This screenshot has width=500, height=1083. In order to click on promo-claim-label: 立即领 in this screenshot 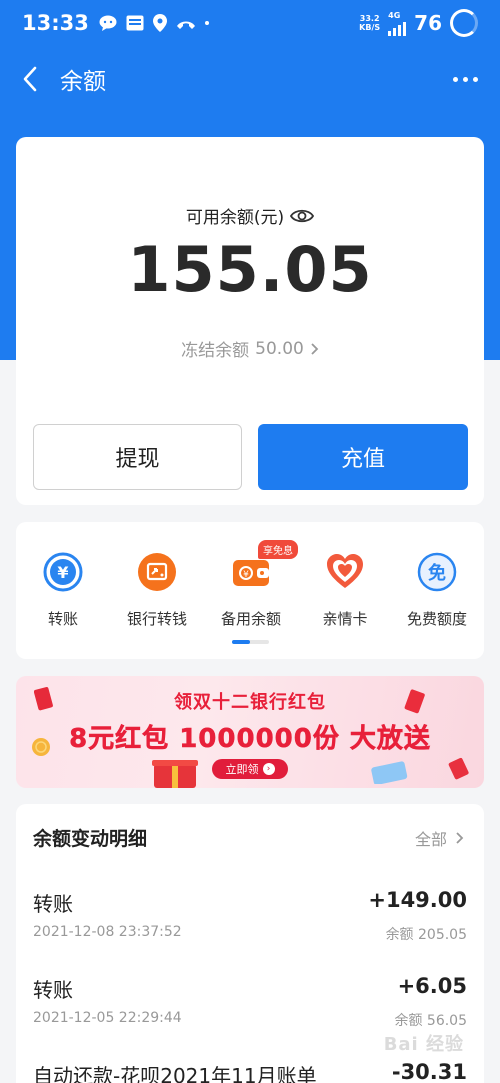, I will do `click(242, 769)`.